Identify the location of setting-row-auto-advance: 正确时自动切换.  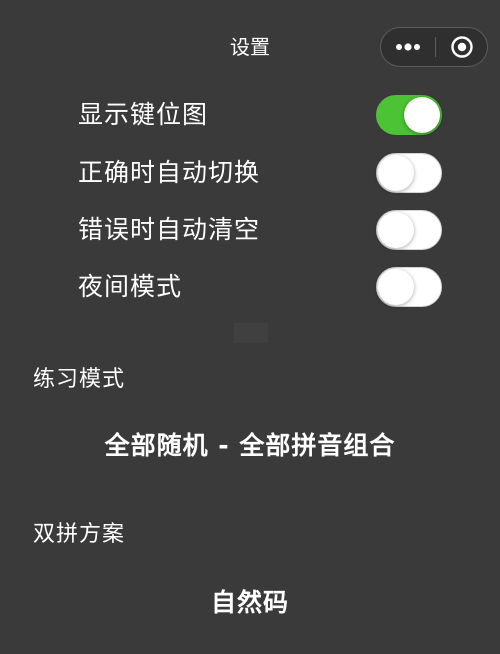
(250, 173).